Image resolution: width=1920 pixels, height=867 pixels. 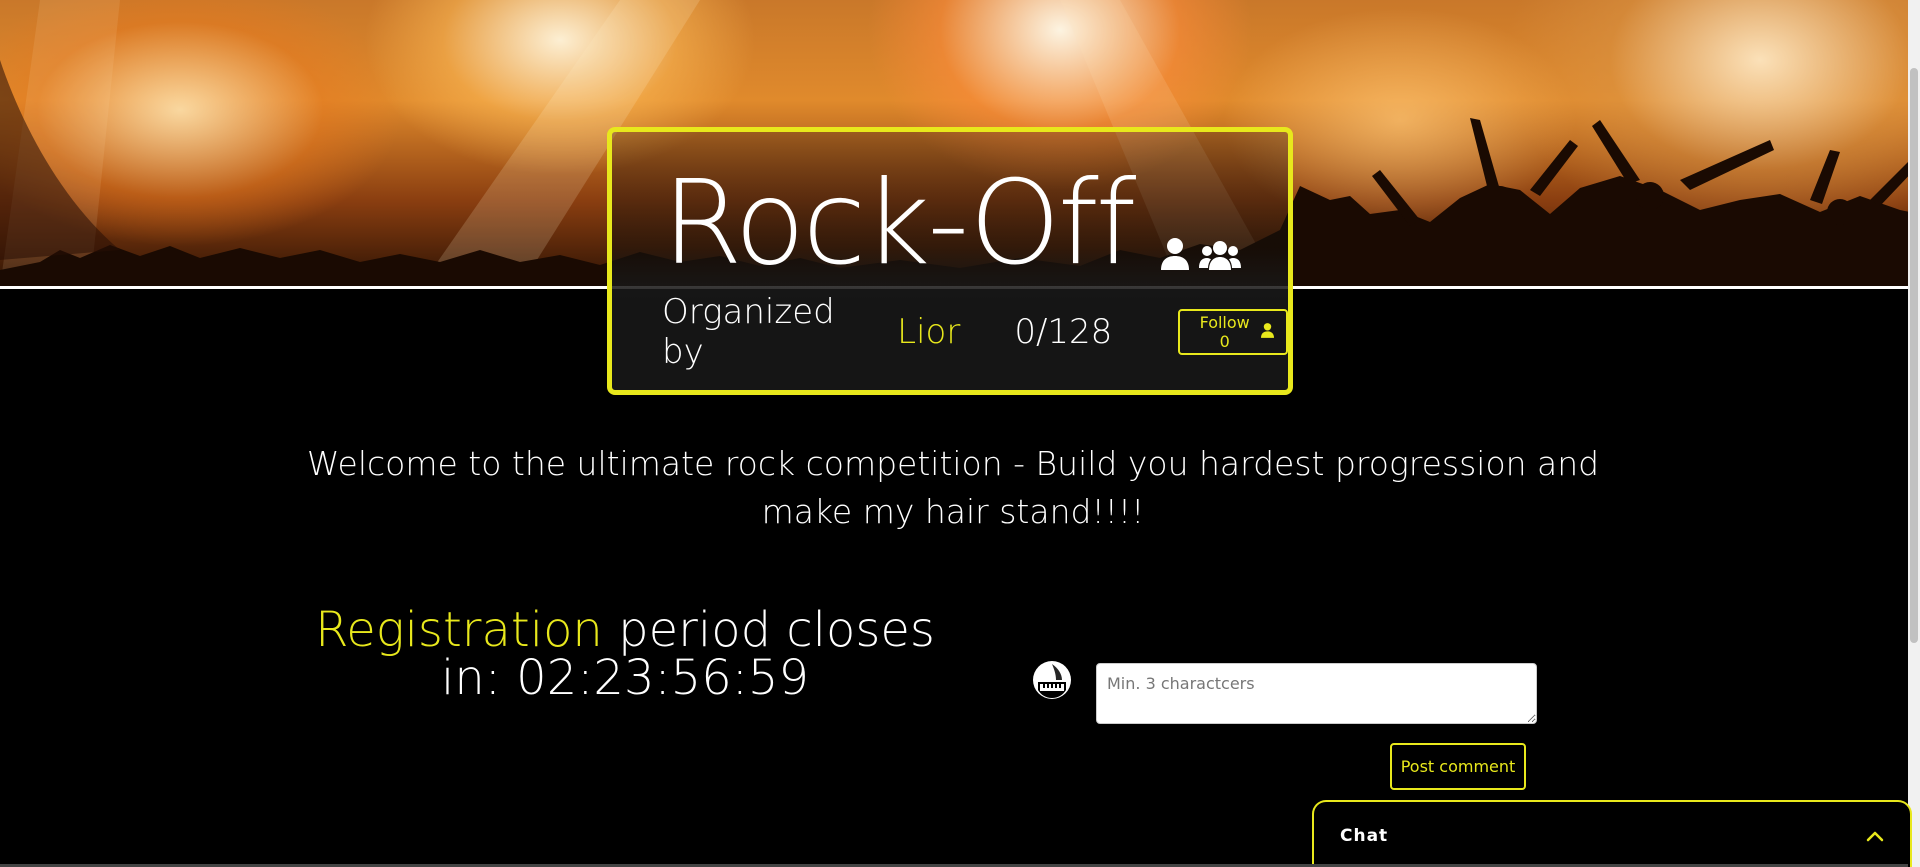 I want to click on page-scrollbar, so click(x=1914, y=433).